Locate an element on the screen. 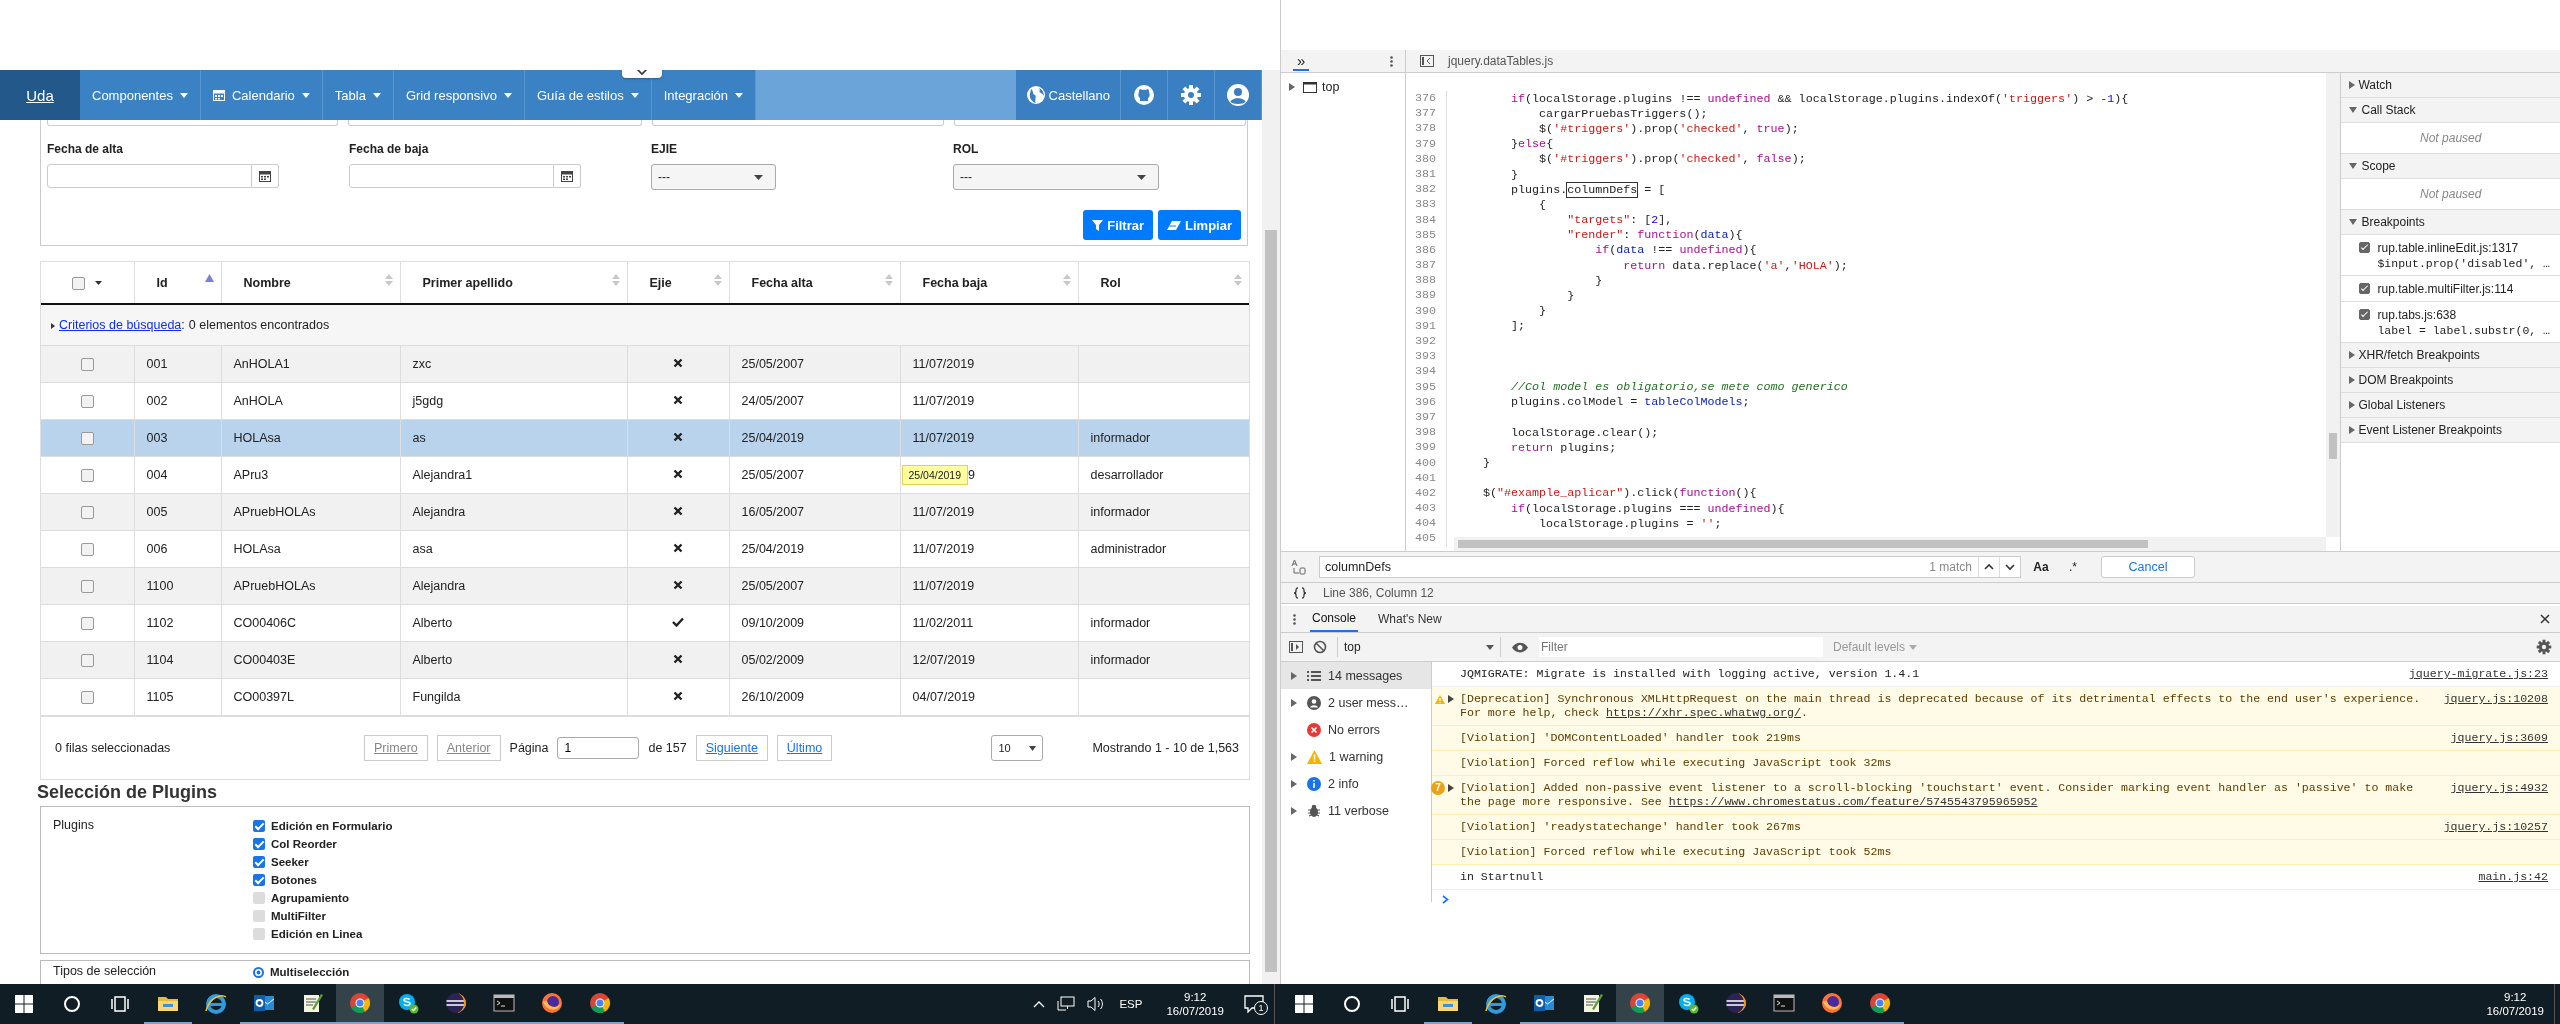 The height and width of the screenshot is (1024, 2560). console-filter-item: 14 messages is located at coordinates (1356, 675).